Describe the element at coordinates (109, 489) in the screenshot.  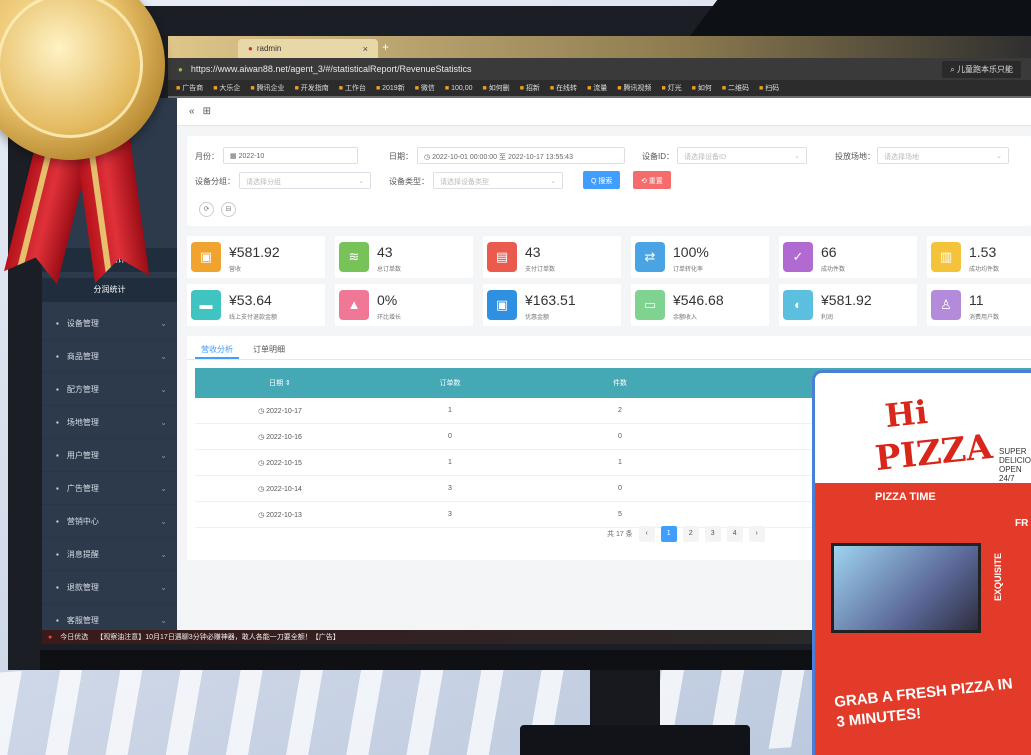
I see `sidebar-item: ▪ 广告管理 ⌄` at that location.